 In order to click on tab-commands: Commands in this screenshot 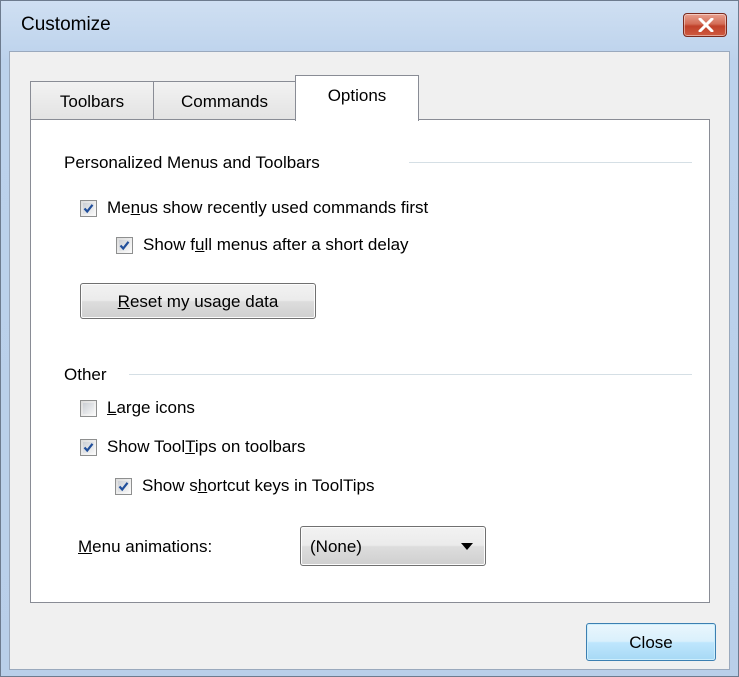, I will do `click(224, 100)`.